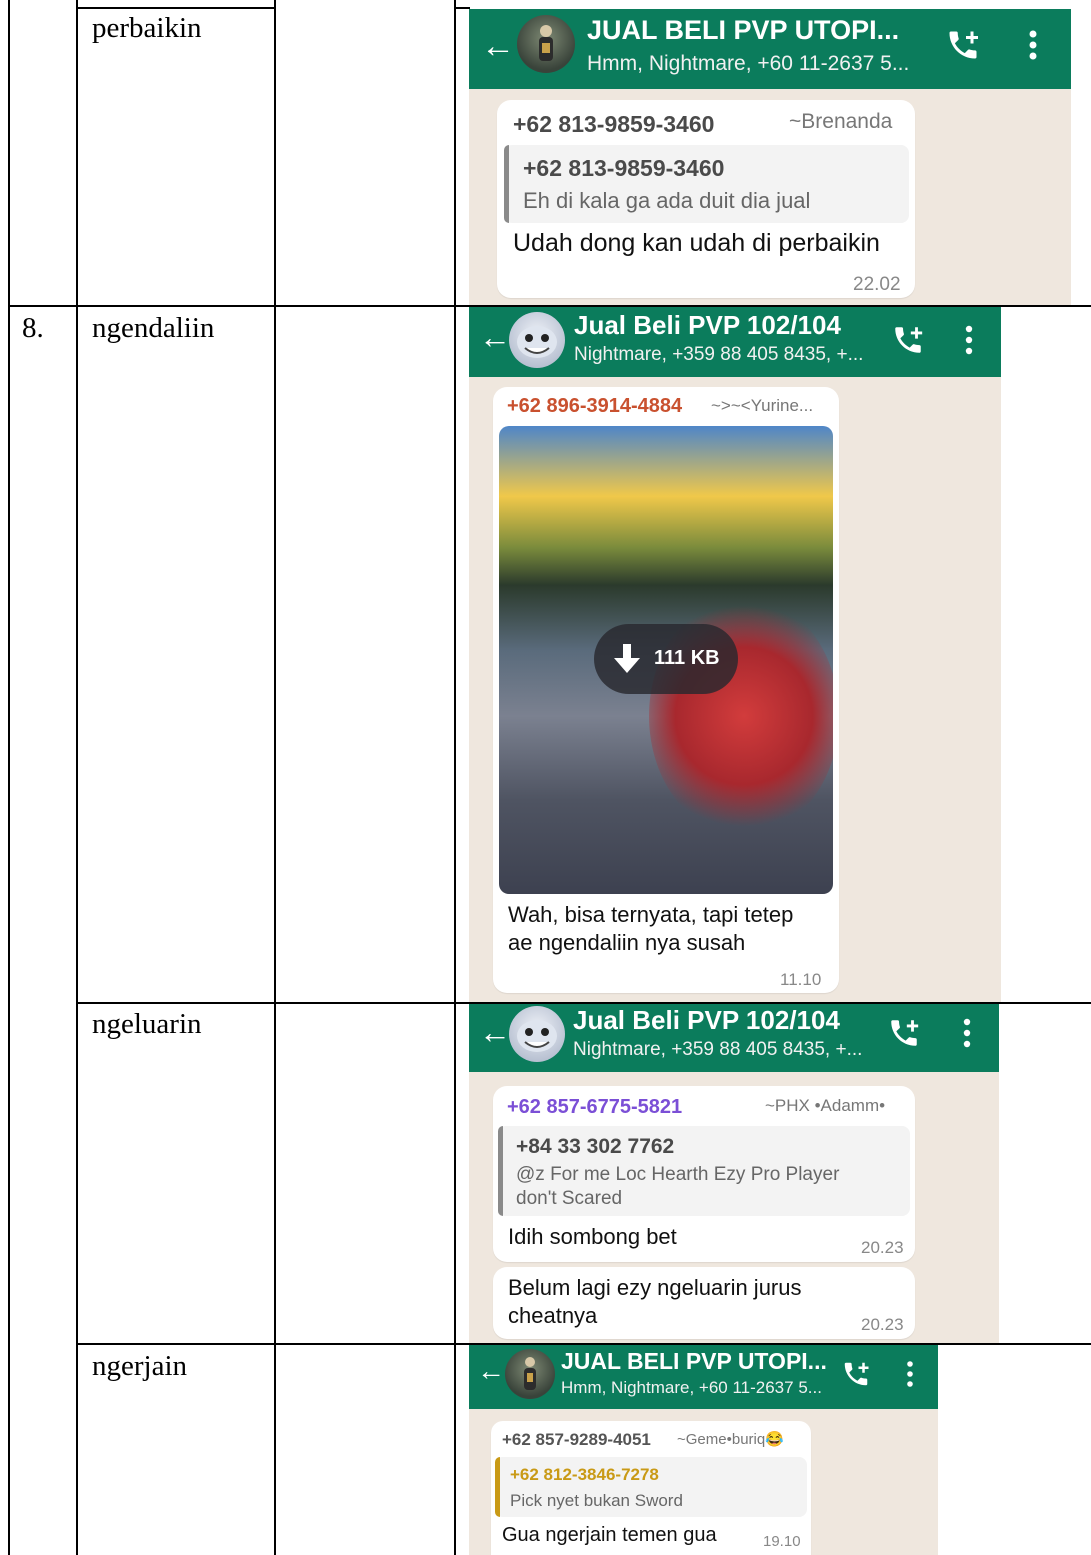  What do you see at coordinates (584, 1474) in the screenshot?
I see `quoted-sender: +62 812-3846-7278` at bounding box center [584, 1474].